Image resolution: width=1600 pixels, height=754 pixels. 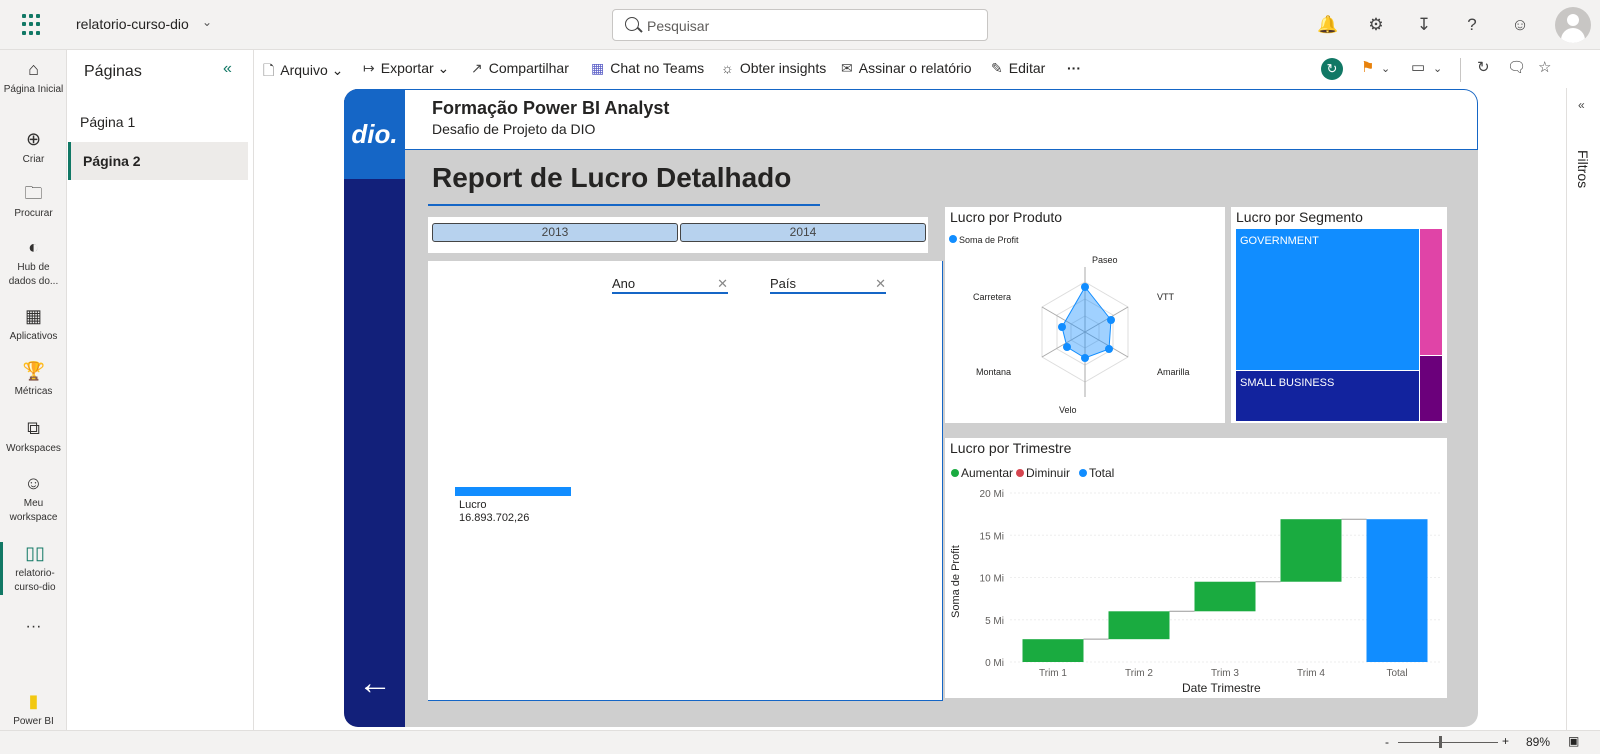 I want to click on collapse-pages-icon: «, so click(x=227, y=69).